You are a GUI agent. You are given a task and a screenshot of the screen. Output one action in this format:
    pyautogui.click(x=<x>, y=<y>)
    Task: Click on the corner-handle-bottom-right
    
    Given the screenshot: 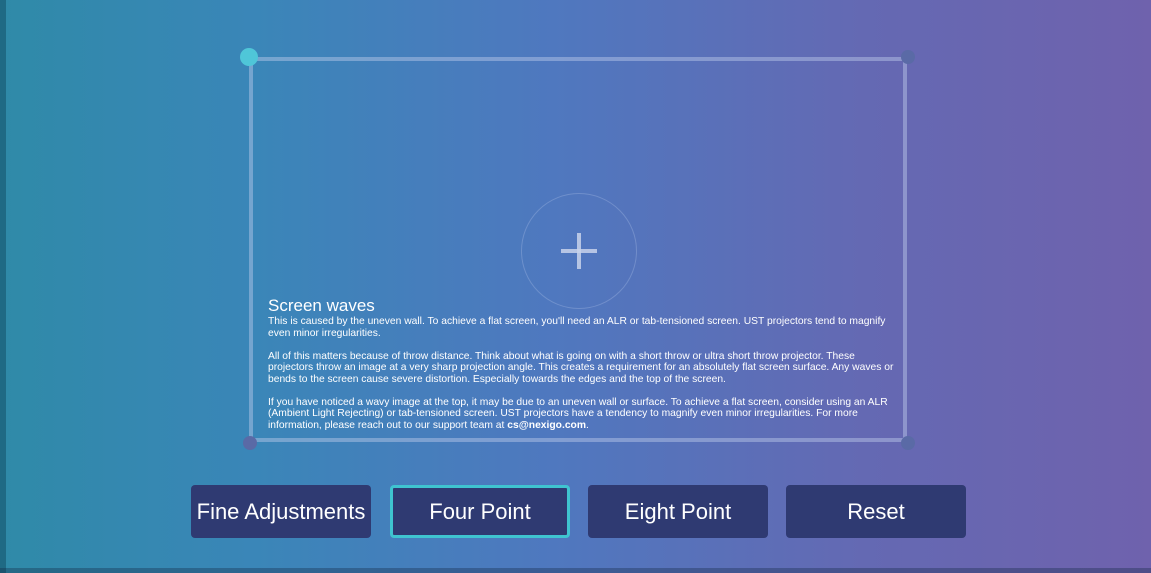 What is the action you would take?
    pyautogui.click(x=908, y=443)
    